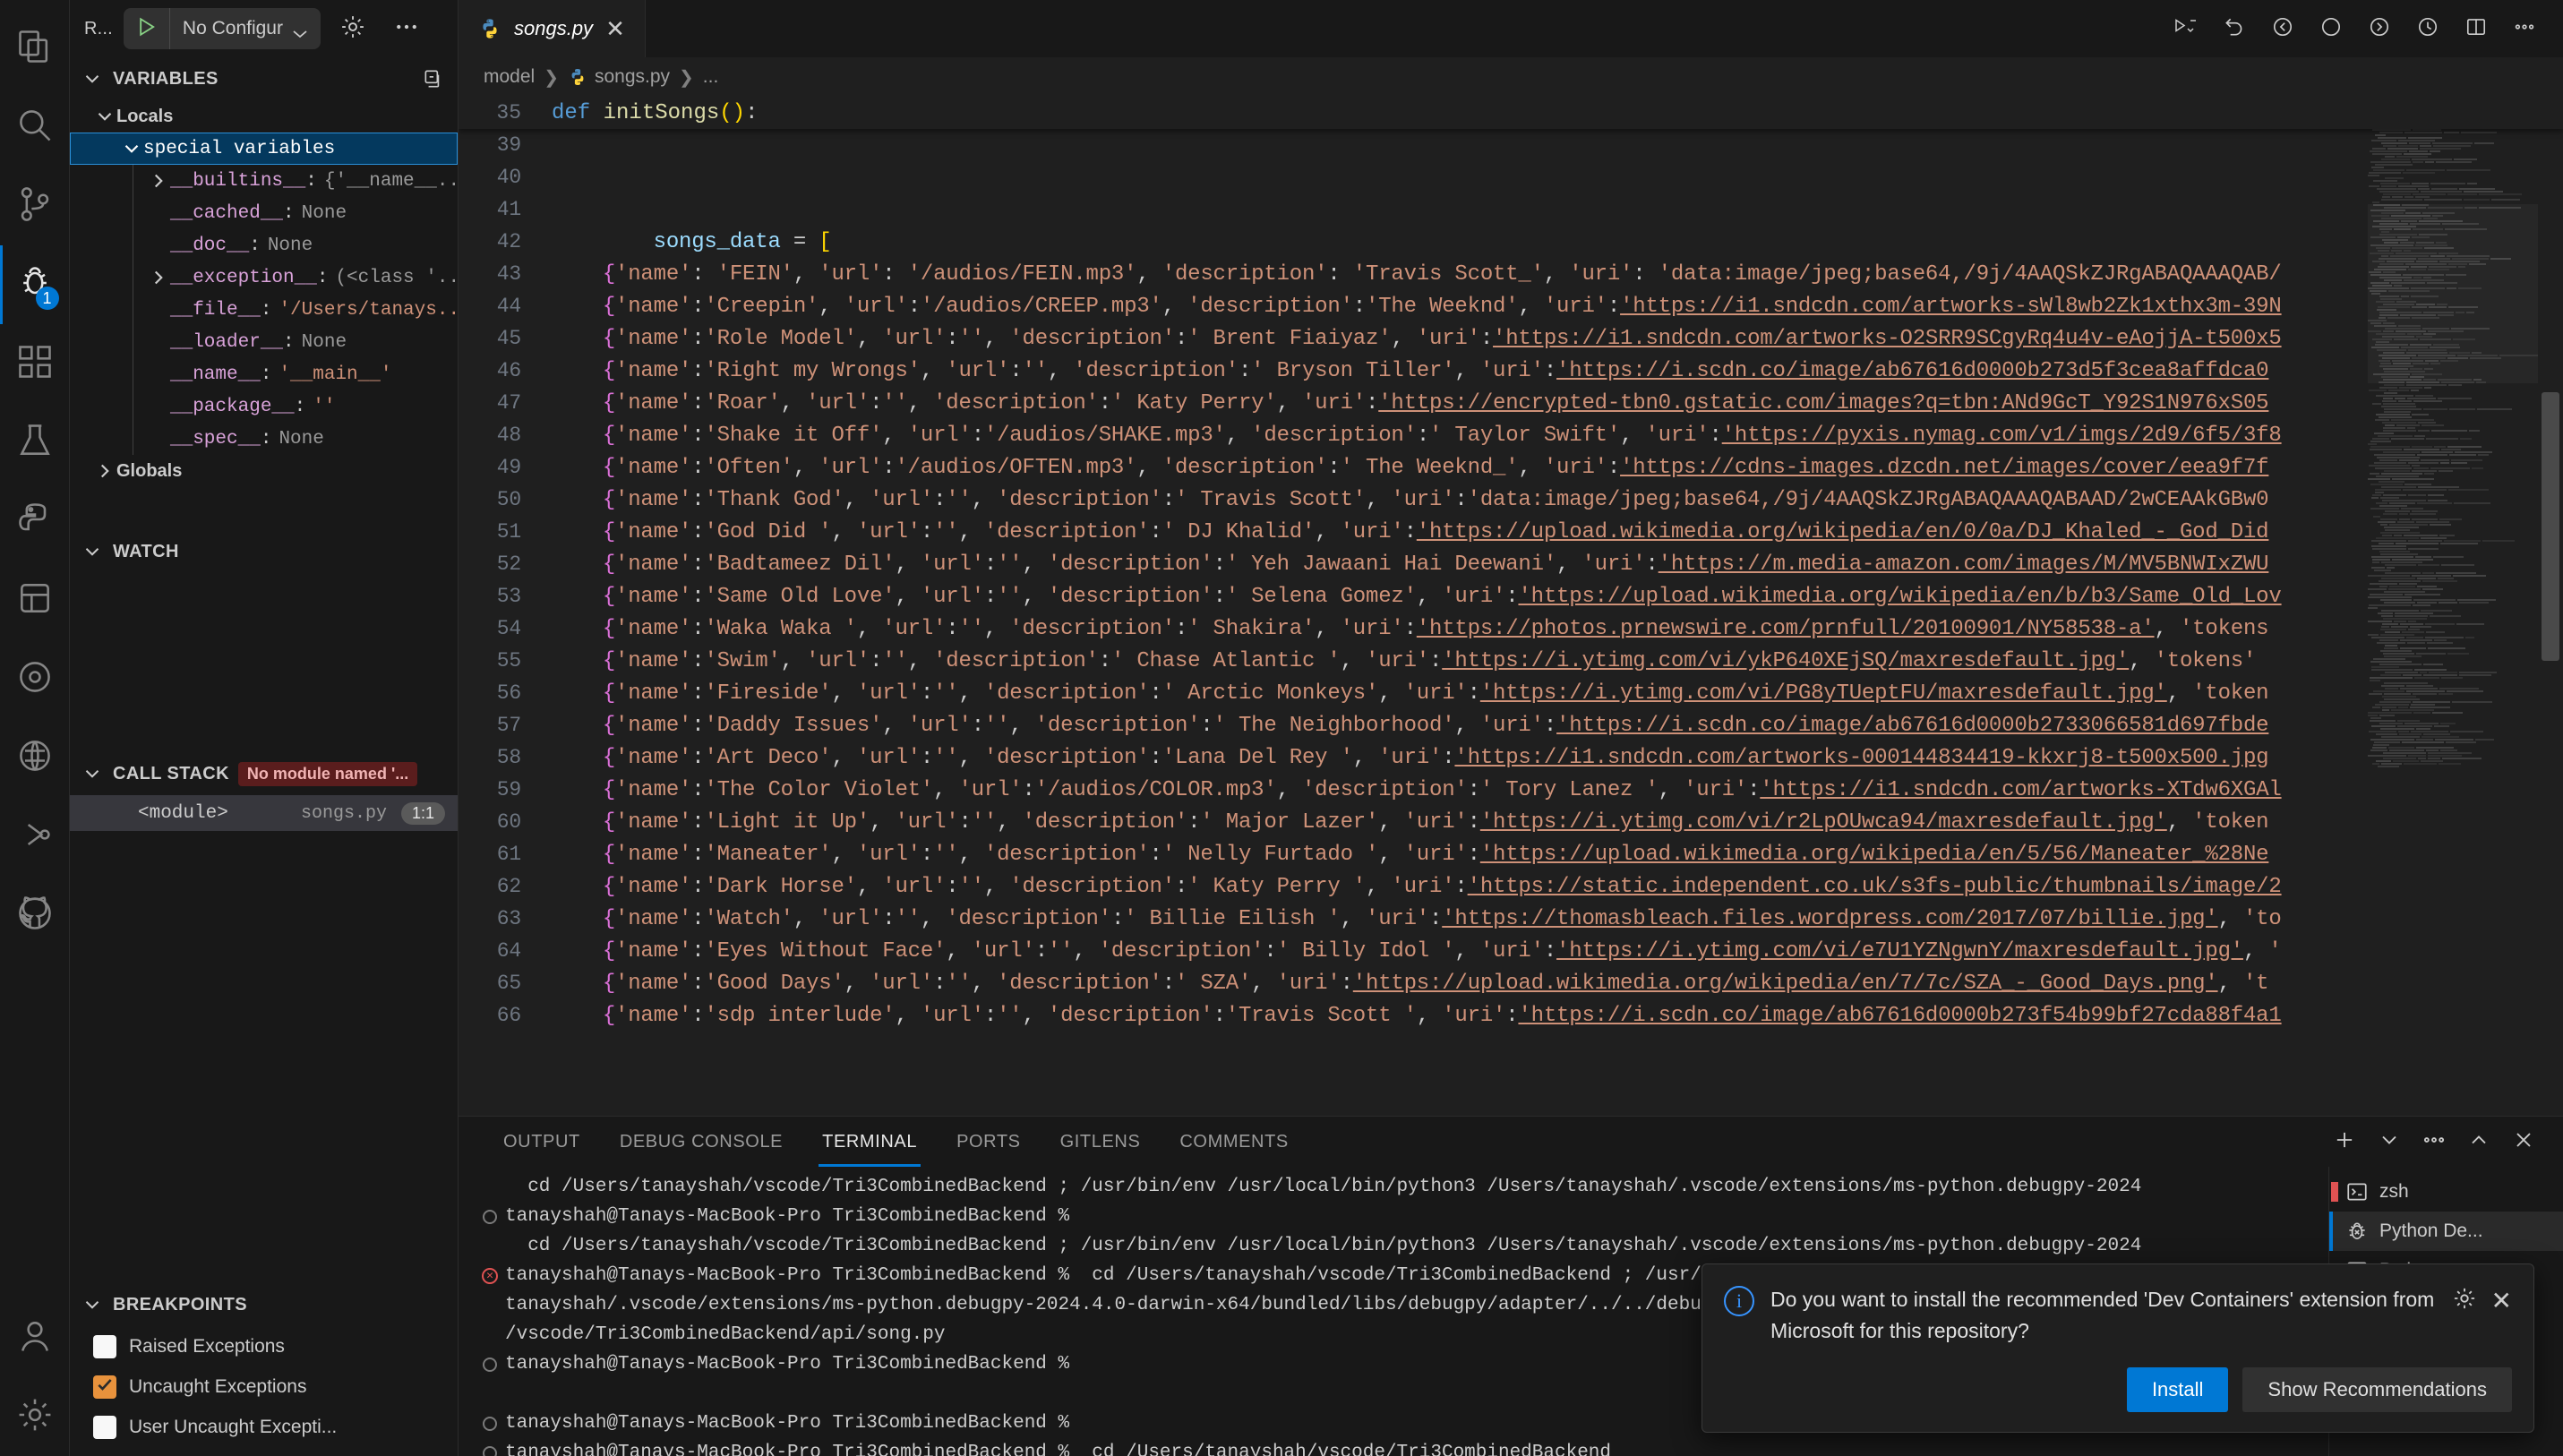 This screenshot has width=2563, height=1456. I want to click on variable-row: __doc__: None, so click(264, 245).